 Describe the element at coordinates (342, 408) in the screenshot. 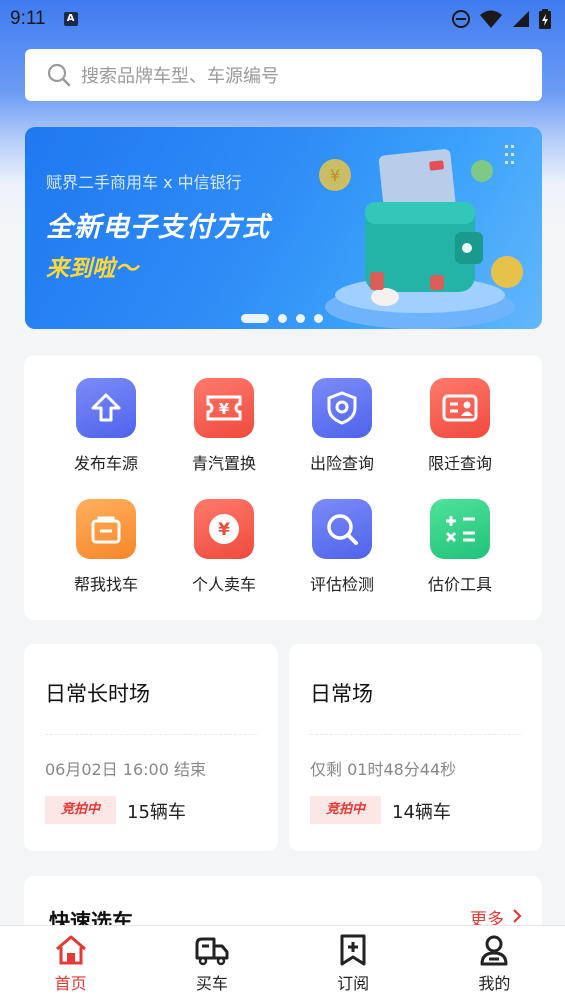

I see `shield-icon` at that location.